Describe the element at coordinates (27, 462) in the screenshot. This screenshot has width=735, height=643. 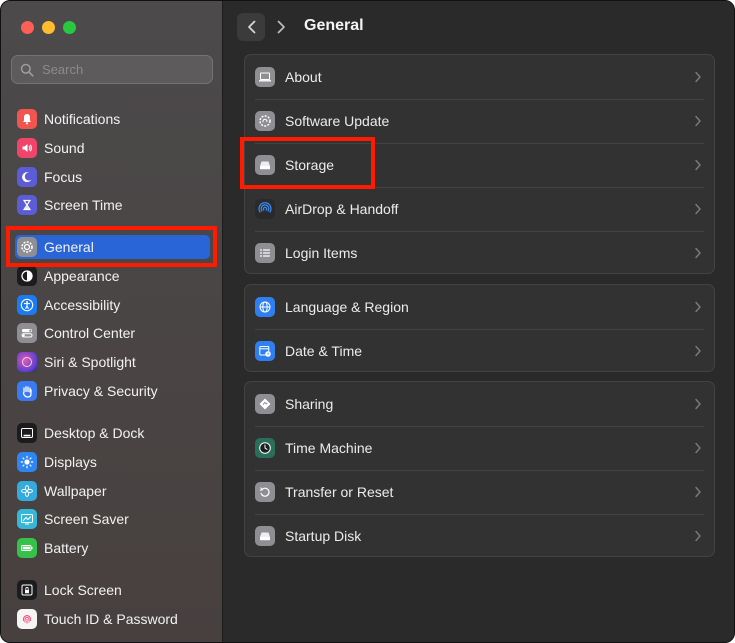
I see `sun-icon` at that location.